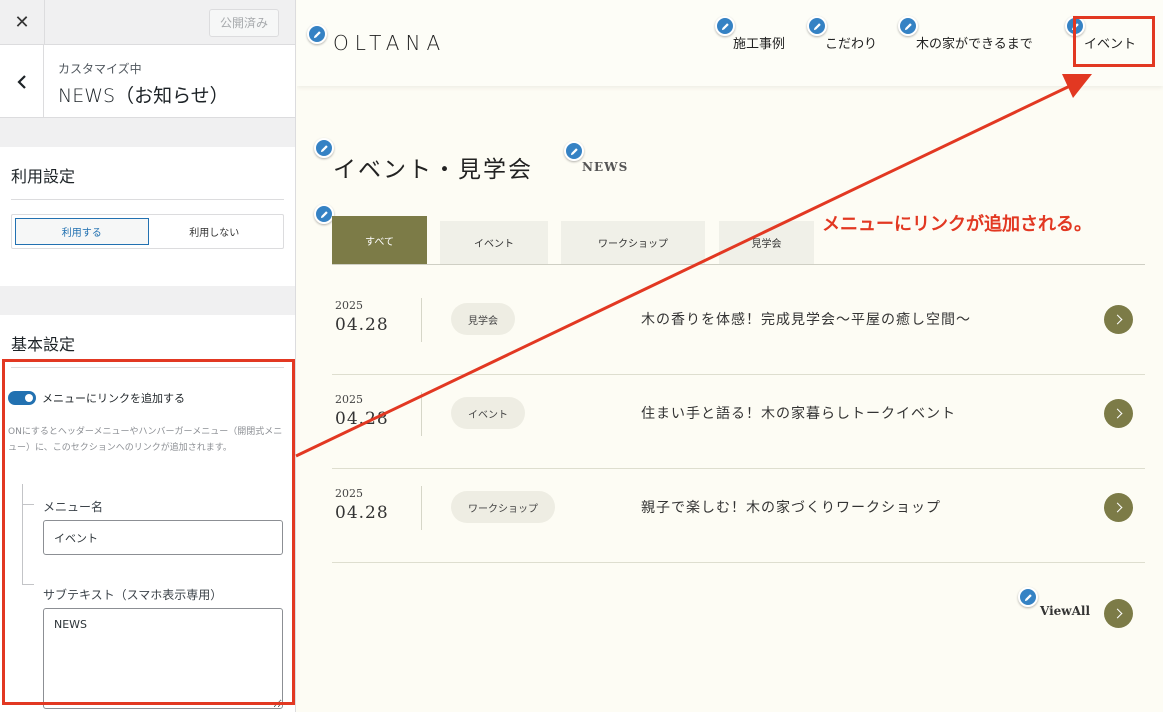 This screenshot has width=1163, height=712. I want to click on news-category-badge: 見学会, so click(483, 319).